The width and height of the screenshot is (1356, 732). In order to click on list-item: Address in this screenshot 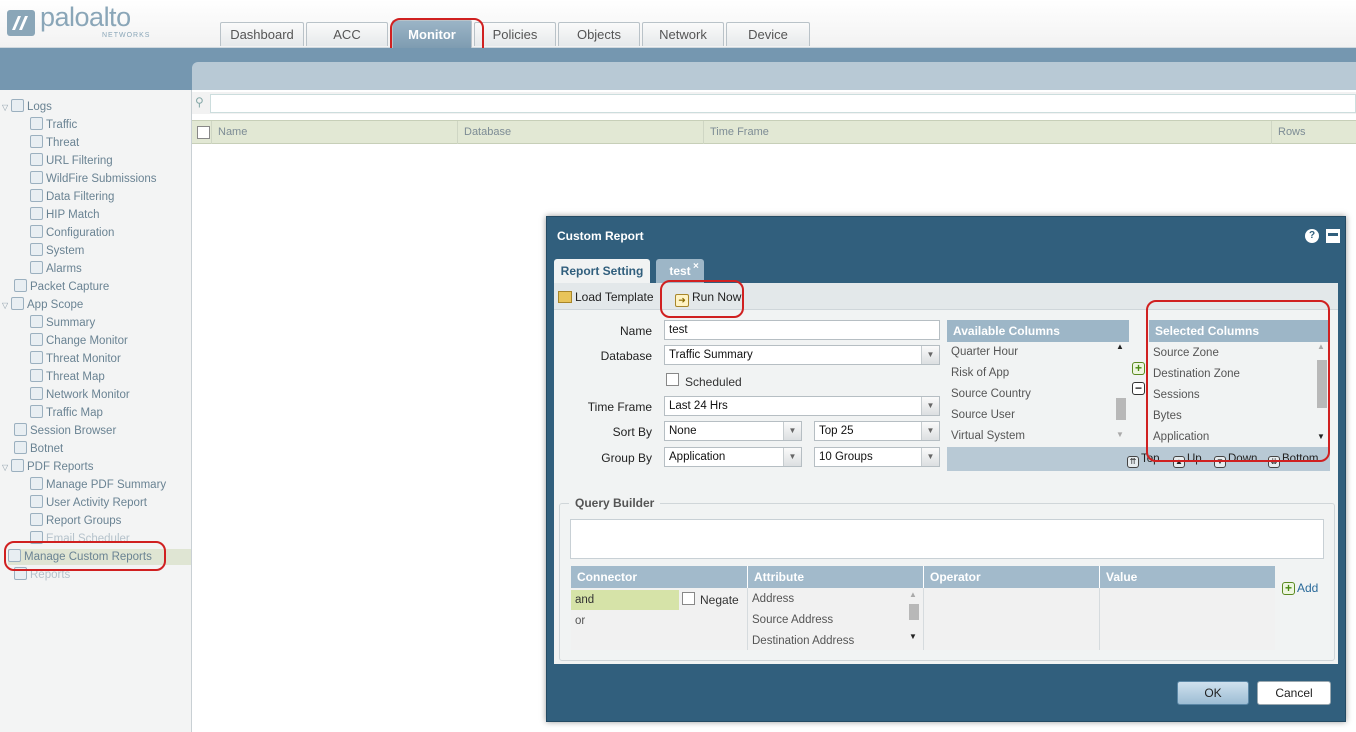, I will do `click(773, 599)`.